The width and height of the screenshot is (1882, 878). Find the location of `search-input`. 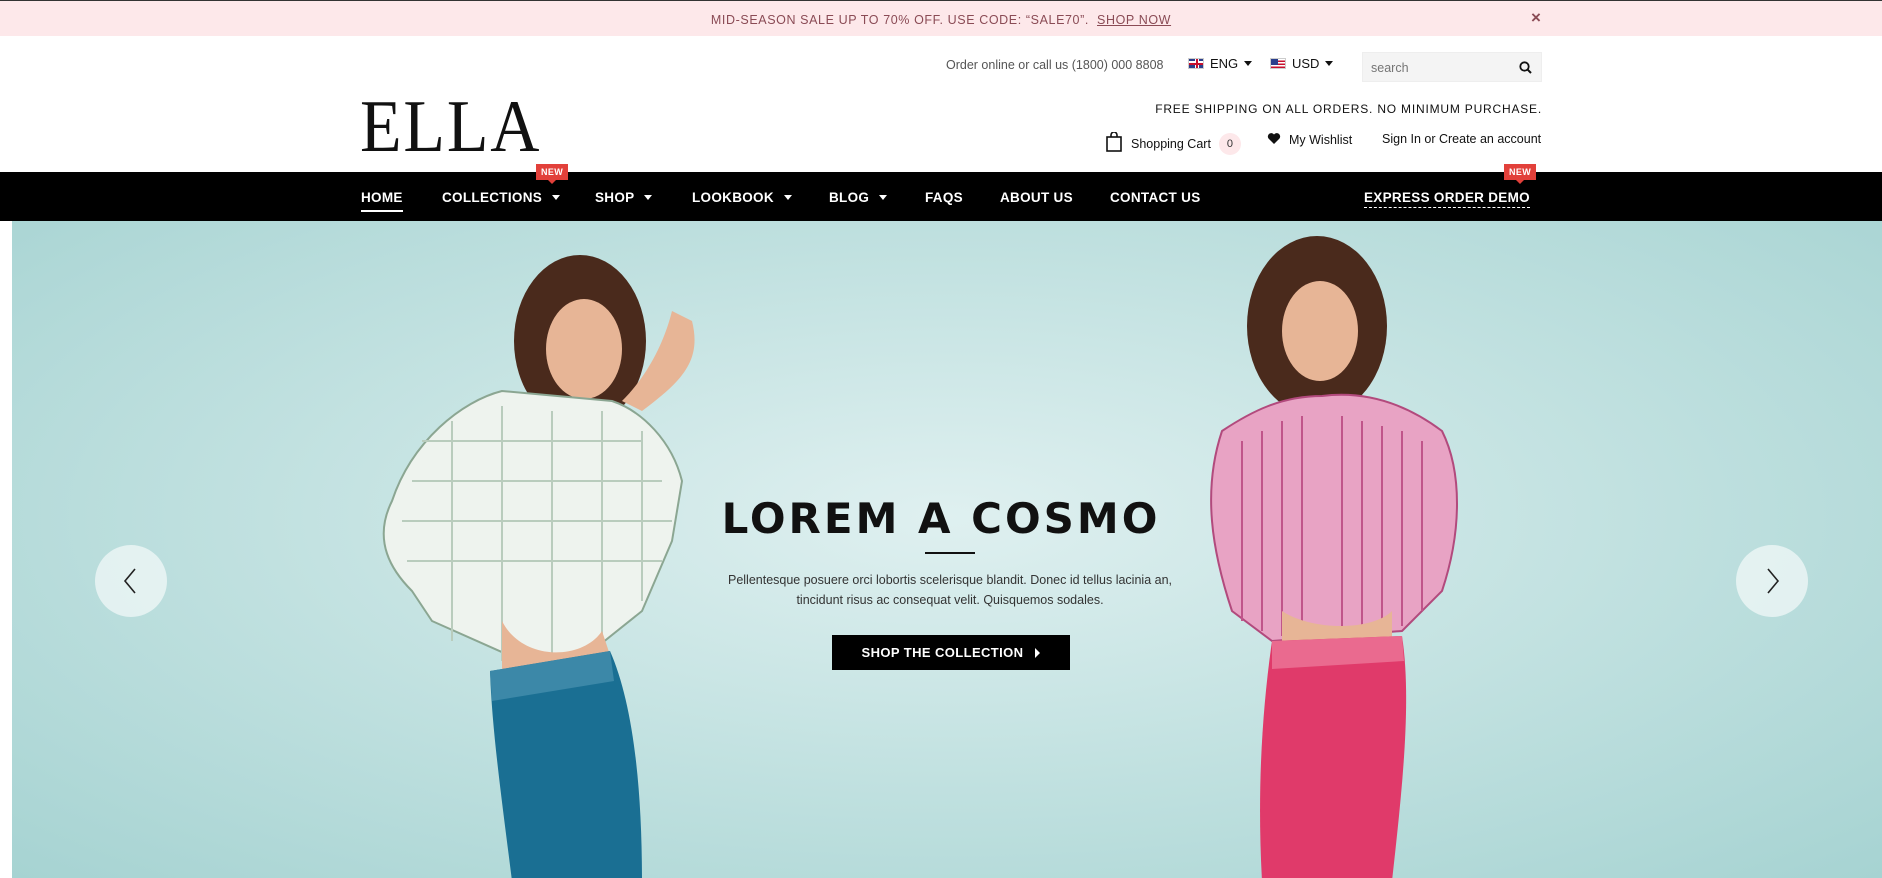

search-input is located at coordinates (1441, 68).